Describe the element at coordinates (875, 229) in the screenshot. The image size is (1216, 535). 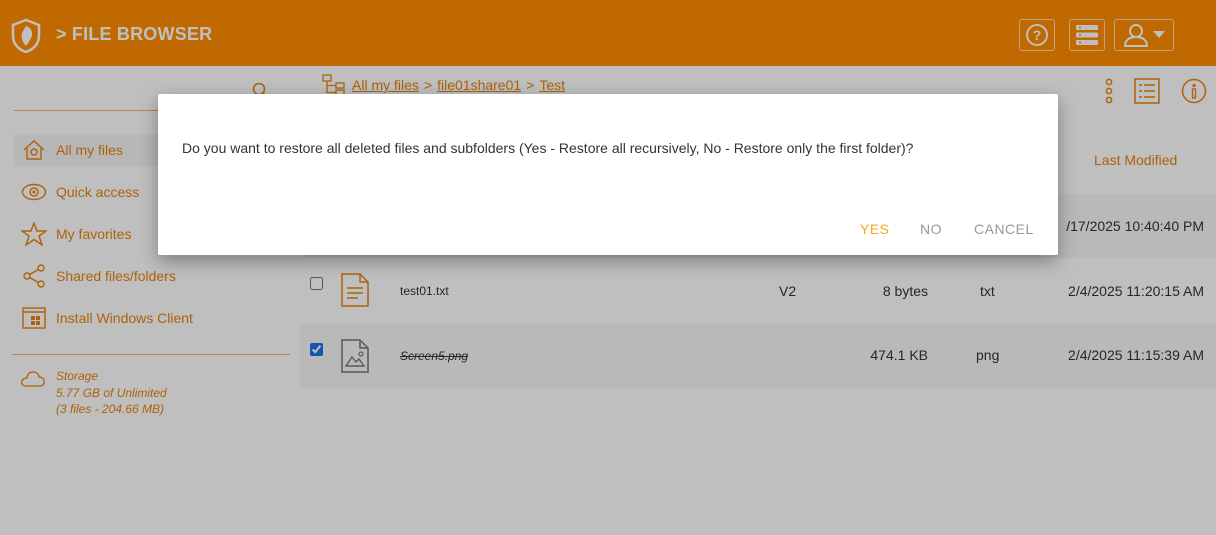
I see `yes-button: YES` at that location.